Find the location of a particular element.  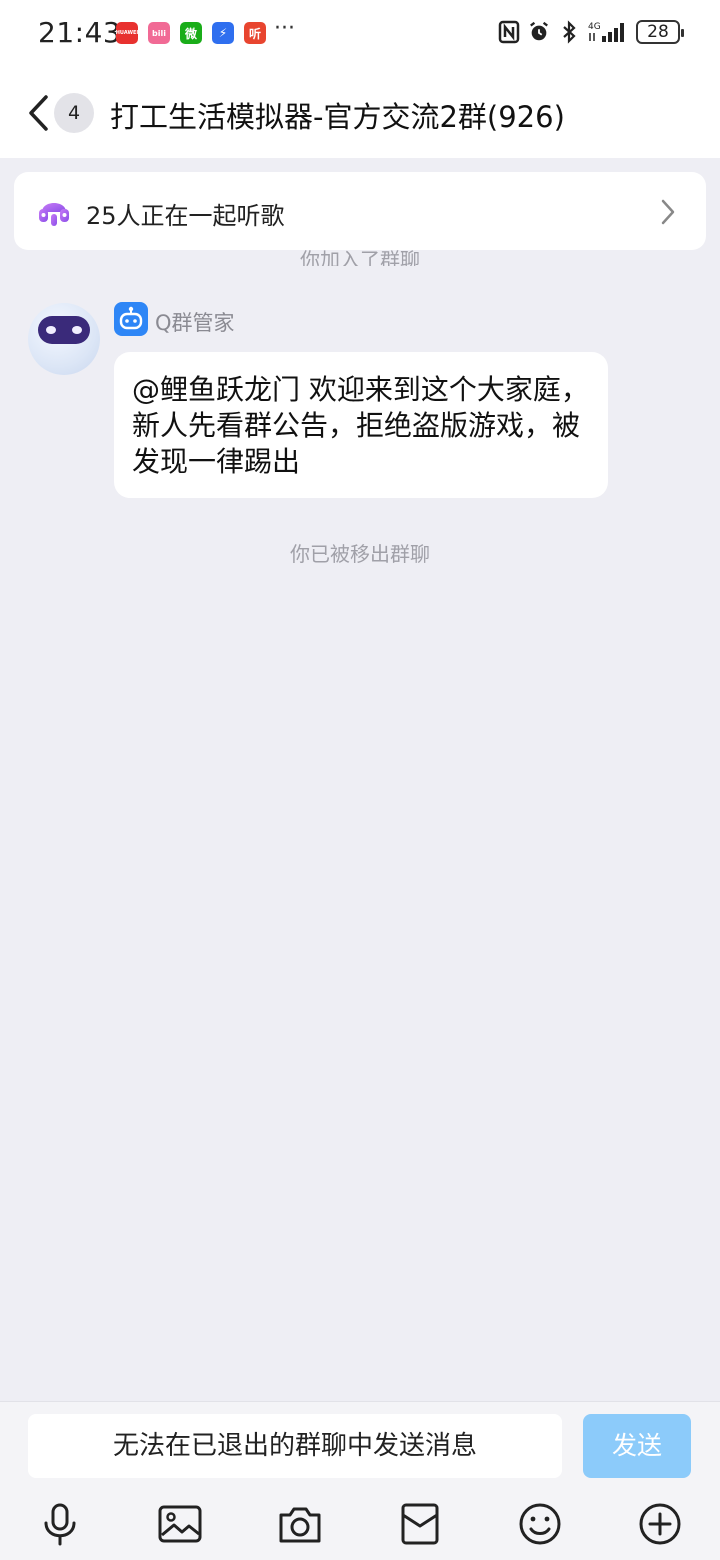

battery-indicator: 28 is located at coordinates (660, 32).